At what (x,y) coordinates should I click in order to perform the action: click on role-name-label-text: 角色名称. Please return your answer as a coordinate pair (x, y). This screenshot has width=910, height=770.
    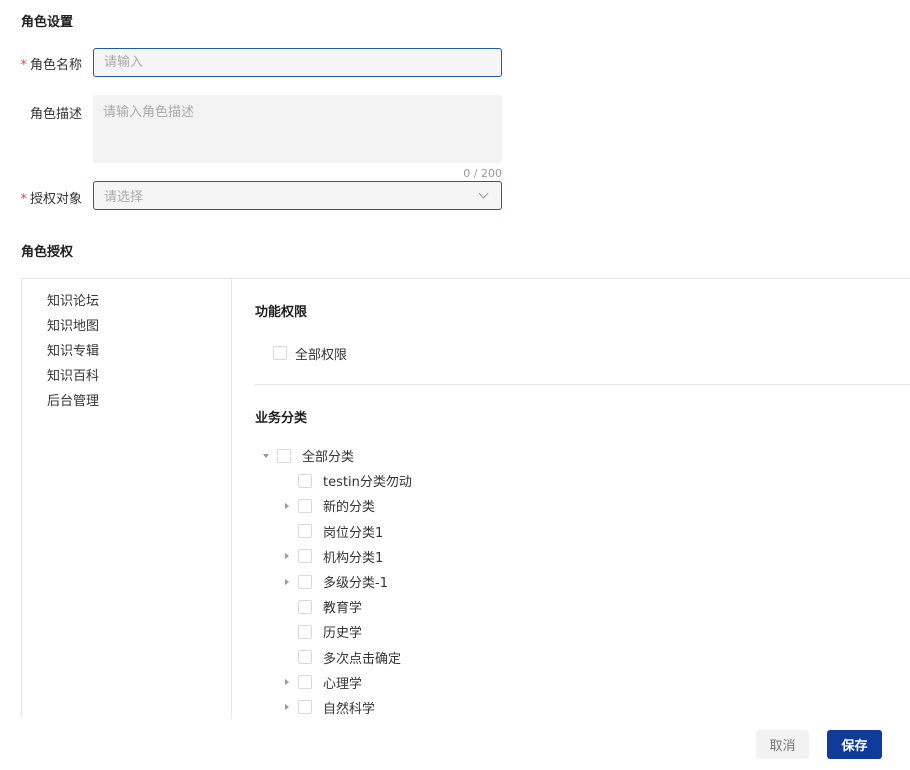
    Looking at the image, I should click on (55, 65).